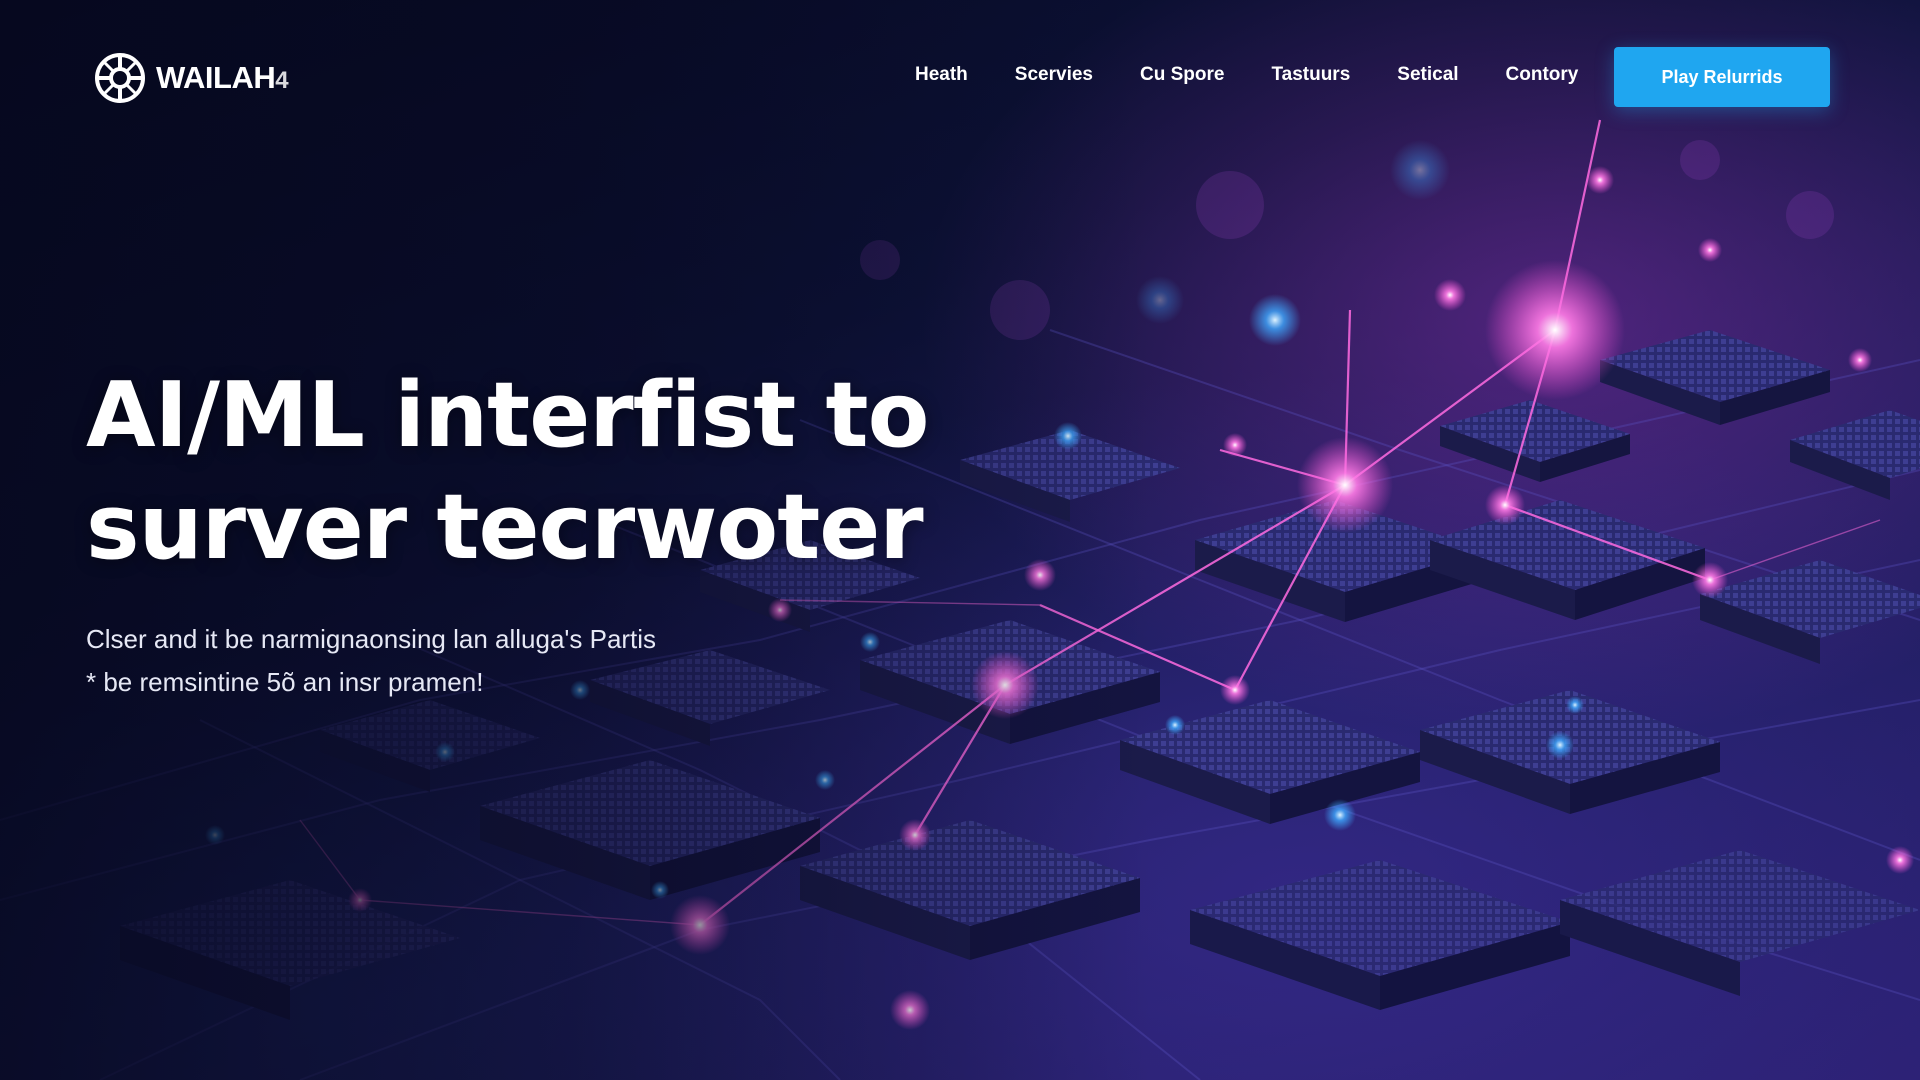 The height and width of the screenshot is (1080, 1920). I want to click on hero-subtitle-line-2: * be remsintine 5õ an insr pramen!, so click(285, 682).